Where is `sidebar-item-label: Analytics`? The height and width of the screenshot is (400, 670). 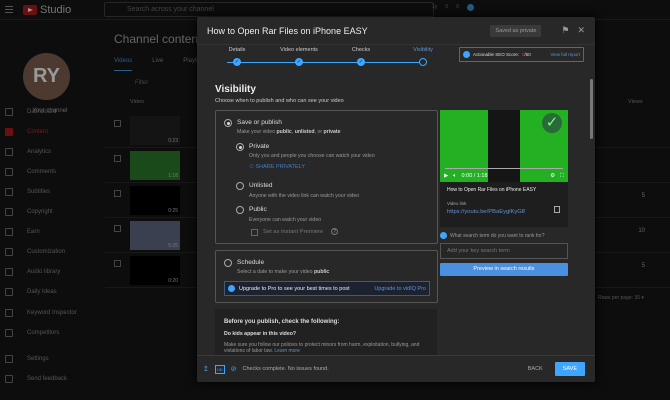
sidebar-item-label: Analytics is located at coordinates (39, 152).